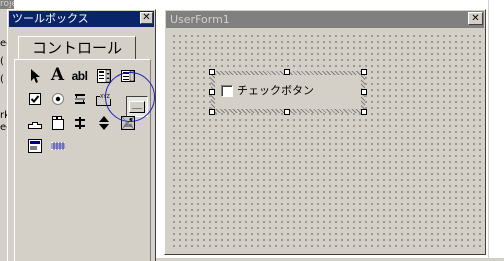 The image size is (504, 261). Describe the element at coordinates (212, 72) in the screenshot. I see `resize-handle-top-left` at that location.